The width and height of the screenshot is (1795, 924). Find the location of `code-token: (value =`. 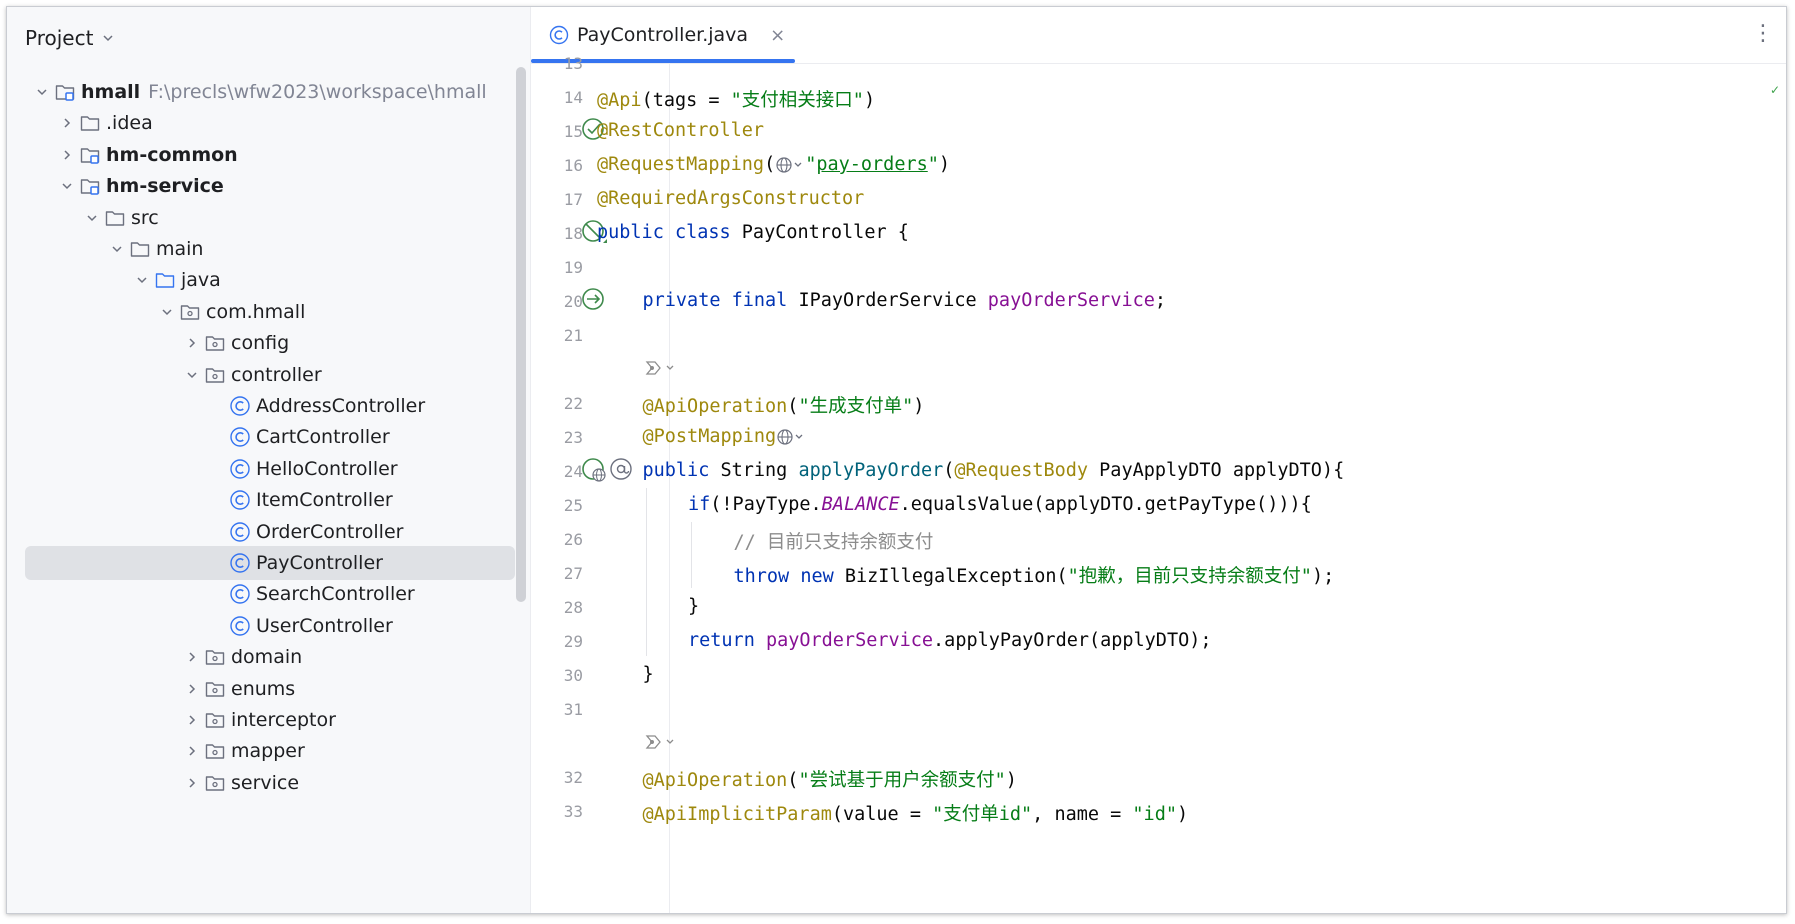

code-token: (value = is located at coordinates (882, 814).